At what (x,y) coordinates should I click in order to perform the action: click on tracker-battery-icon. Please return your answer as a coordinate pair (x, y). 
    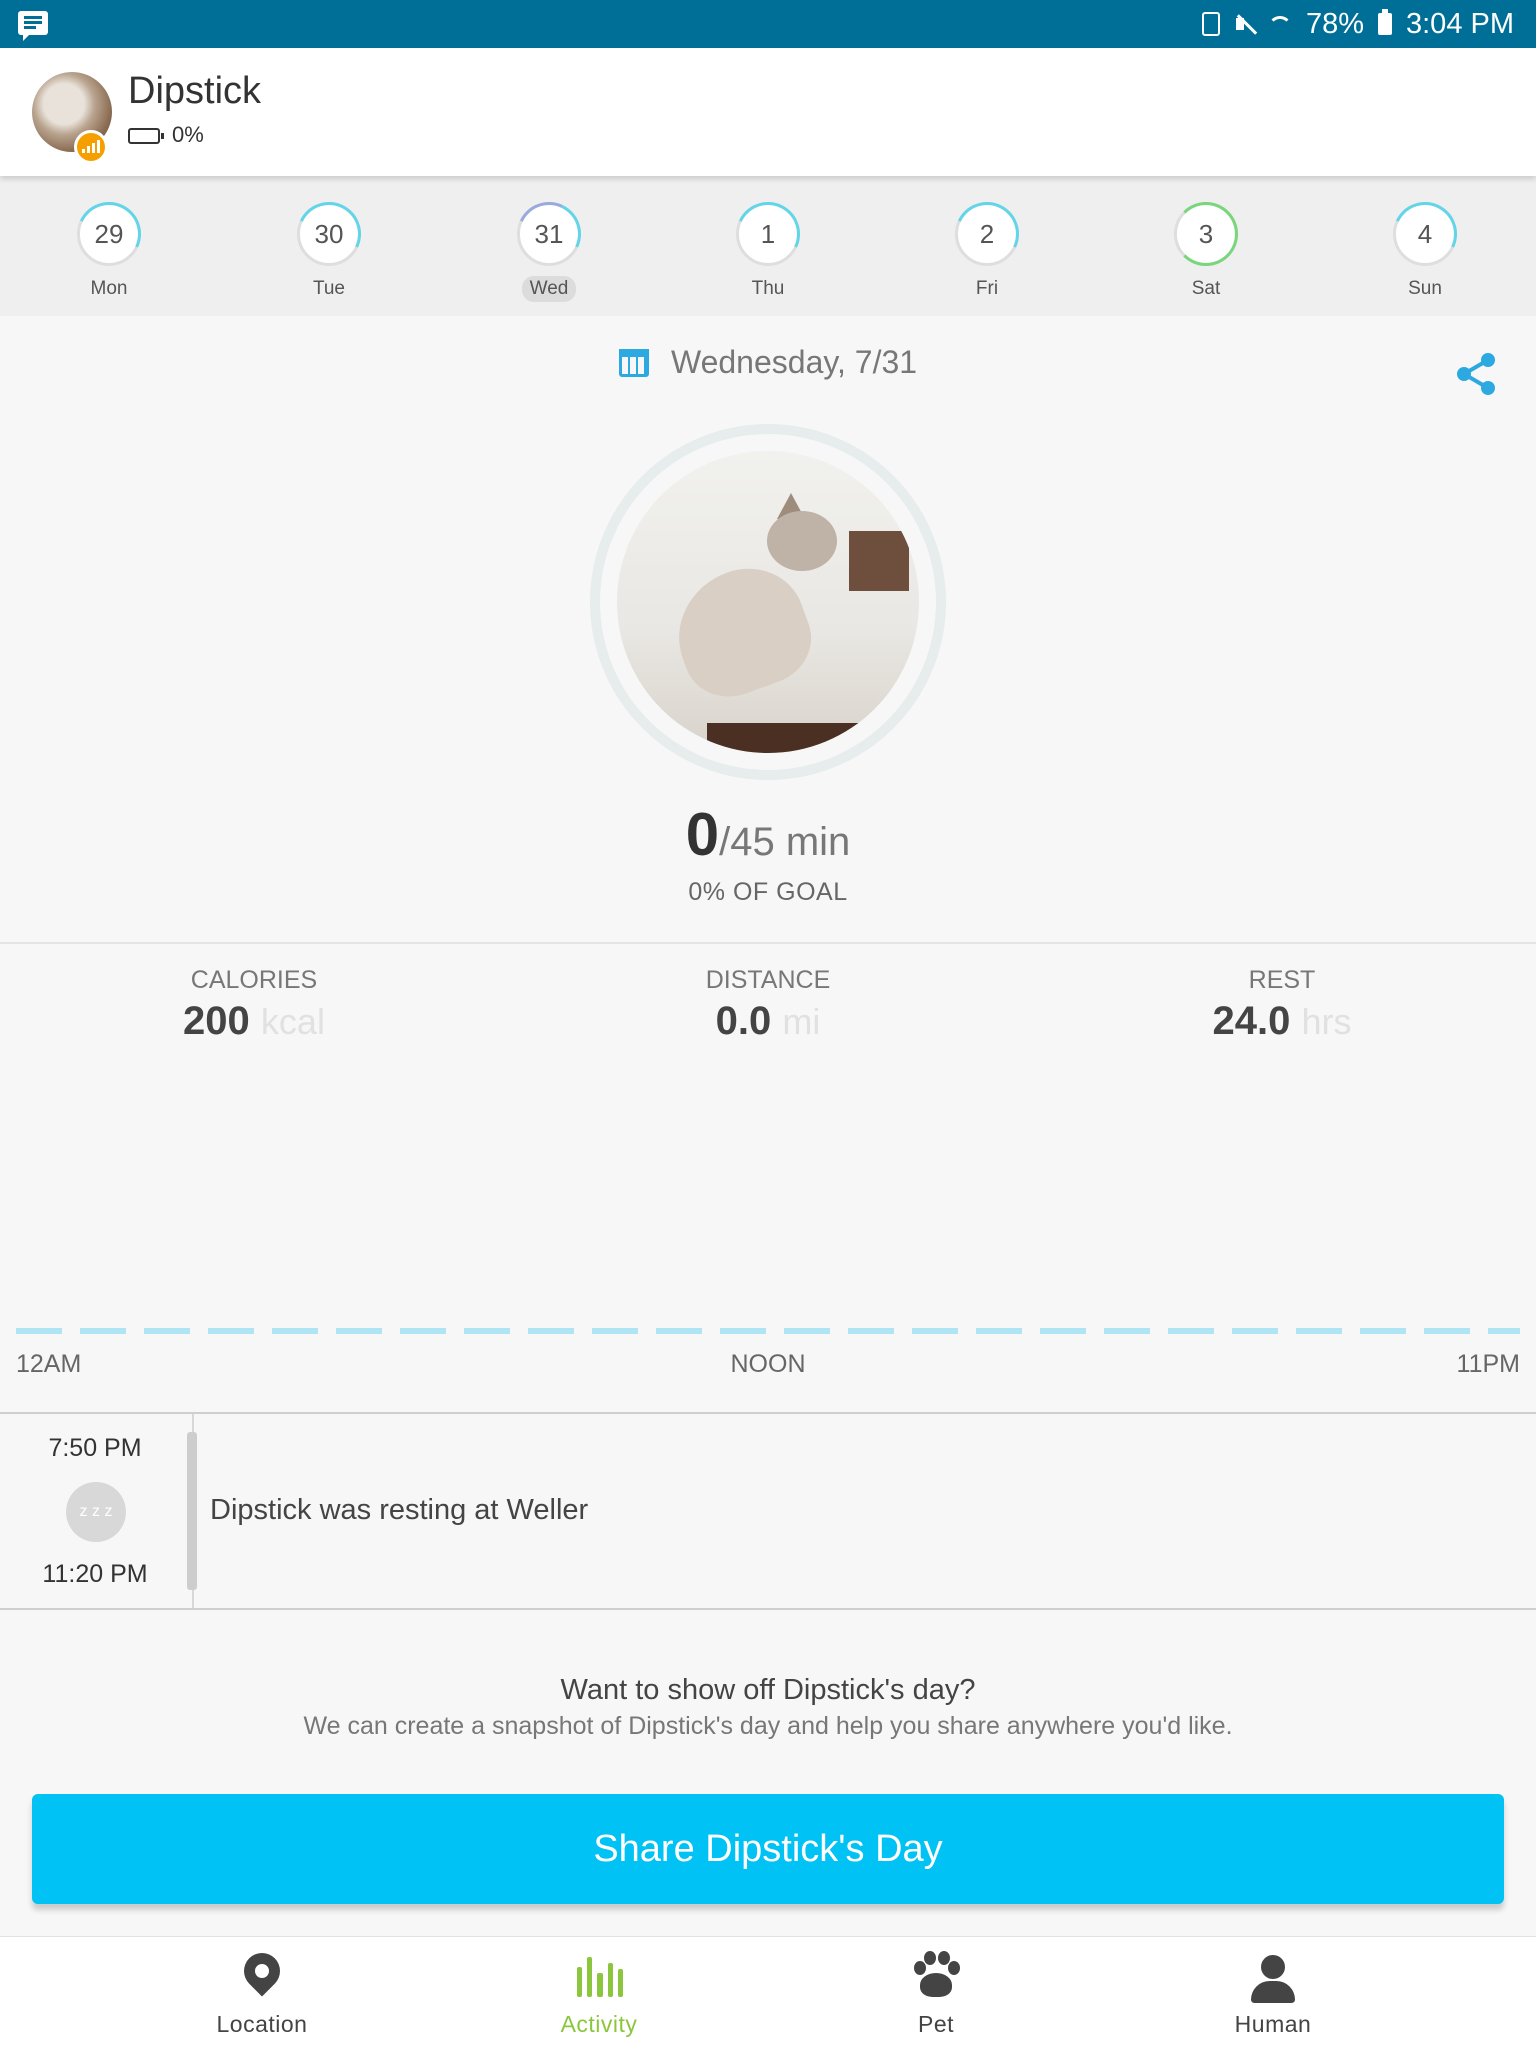
    Looking at the image, I should click on (146, 136).